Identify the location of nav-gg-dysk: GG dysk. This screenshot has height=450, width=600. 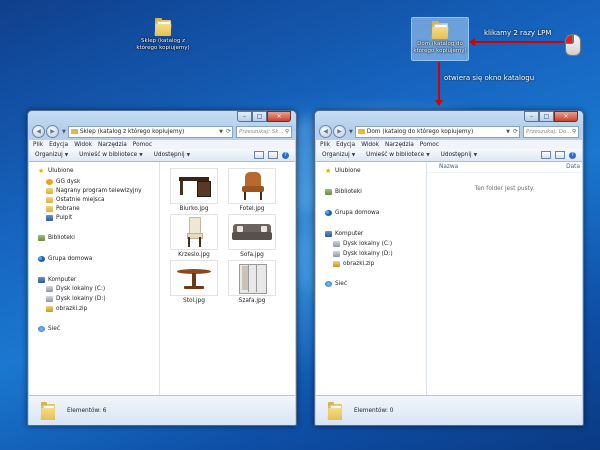
(63, 182).